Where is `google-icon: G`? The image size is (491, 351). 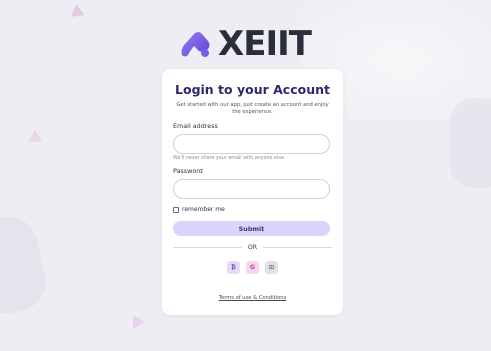 google-icon: G is located at coordinates (252, 267).